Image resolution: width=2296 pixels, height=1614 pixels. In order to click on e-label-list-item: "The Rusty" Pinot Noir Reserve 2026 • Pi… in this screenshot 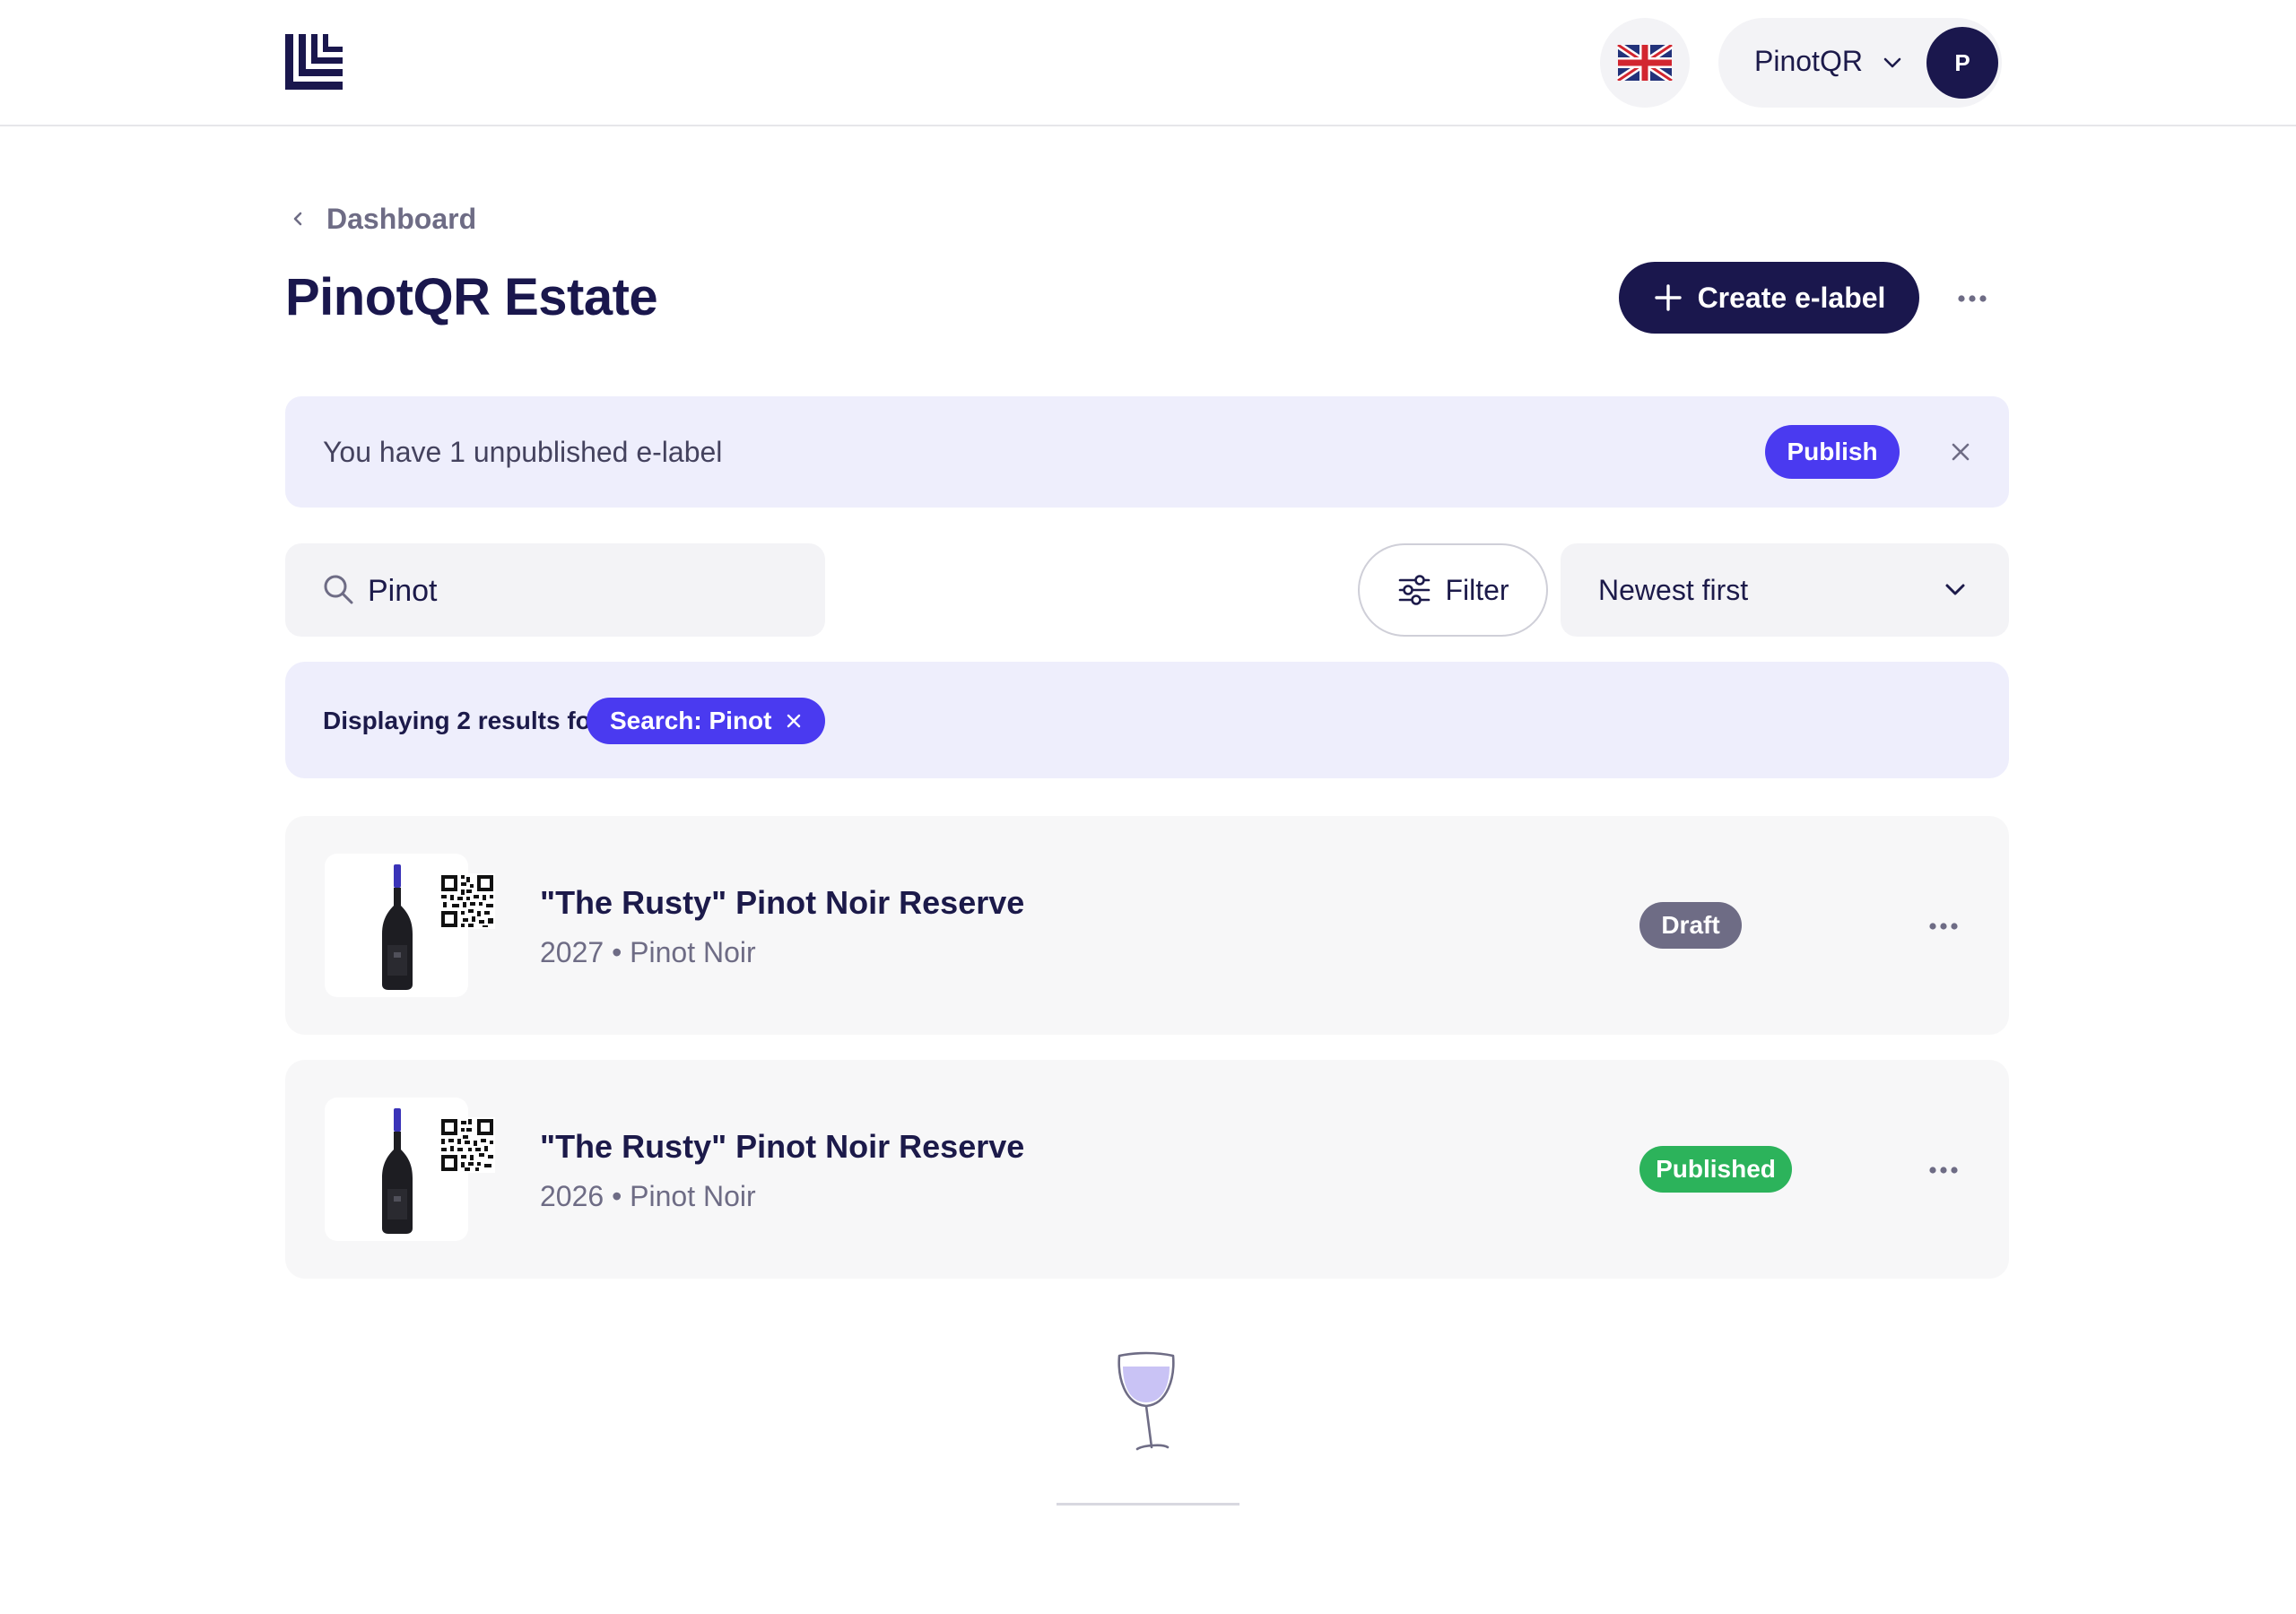, I will do `click(1147, 1169)`.